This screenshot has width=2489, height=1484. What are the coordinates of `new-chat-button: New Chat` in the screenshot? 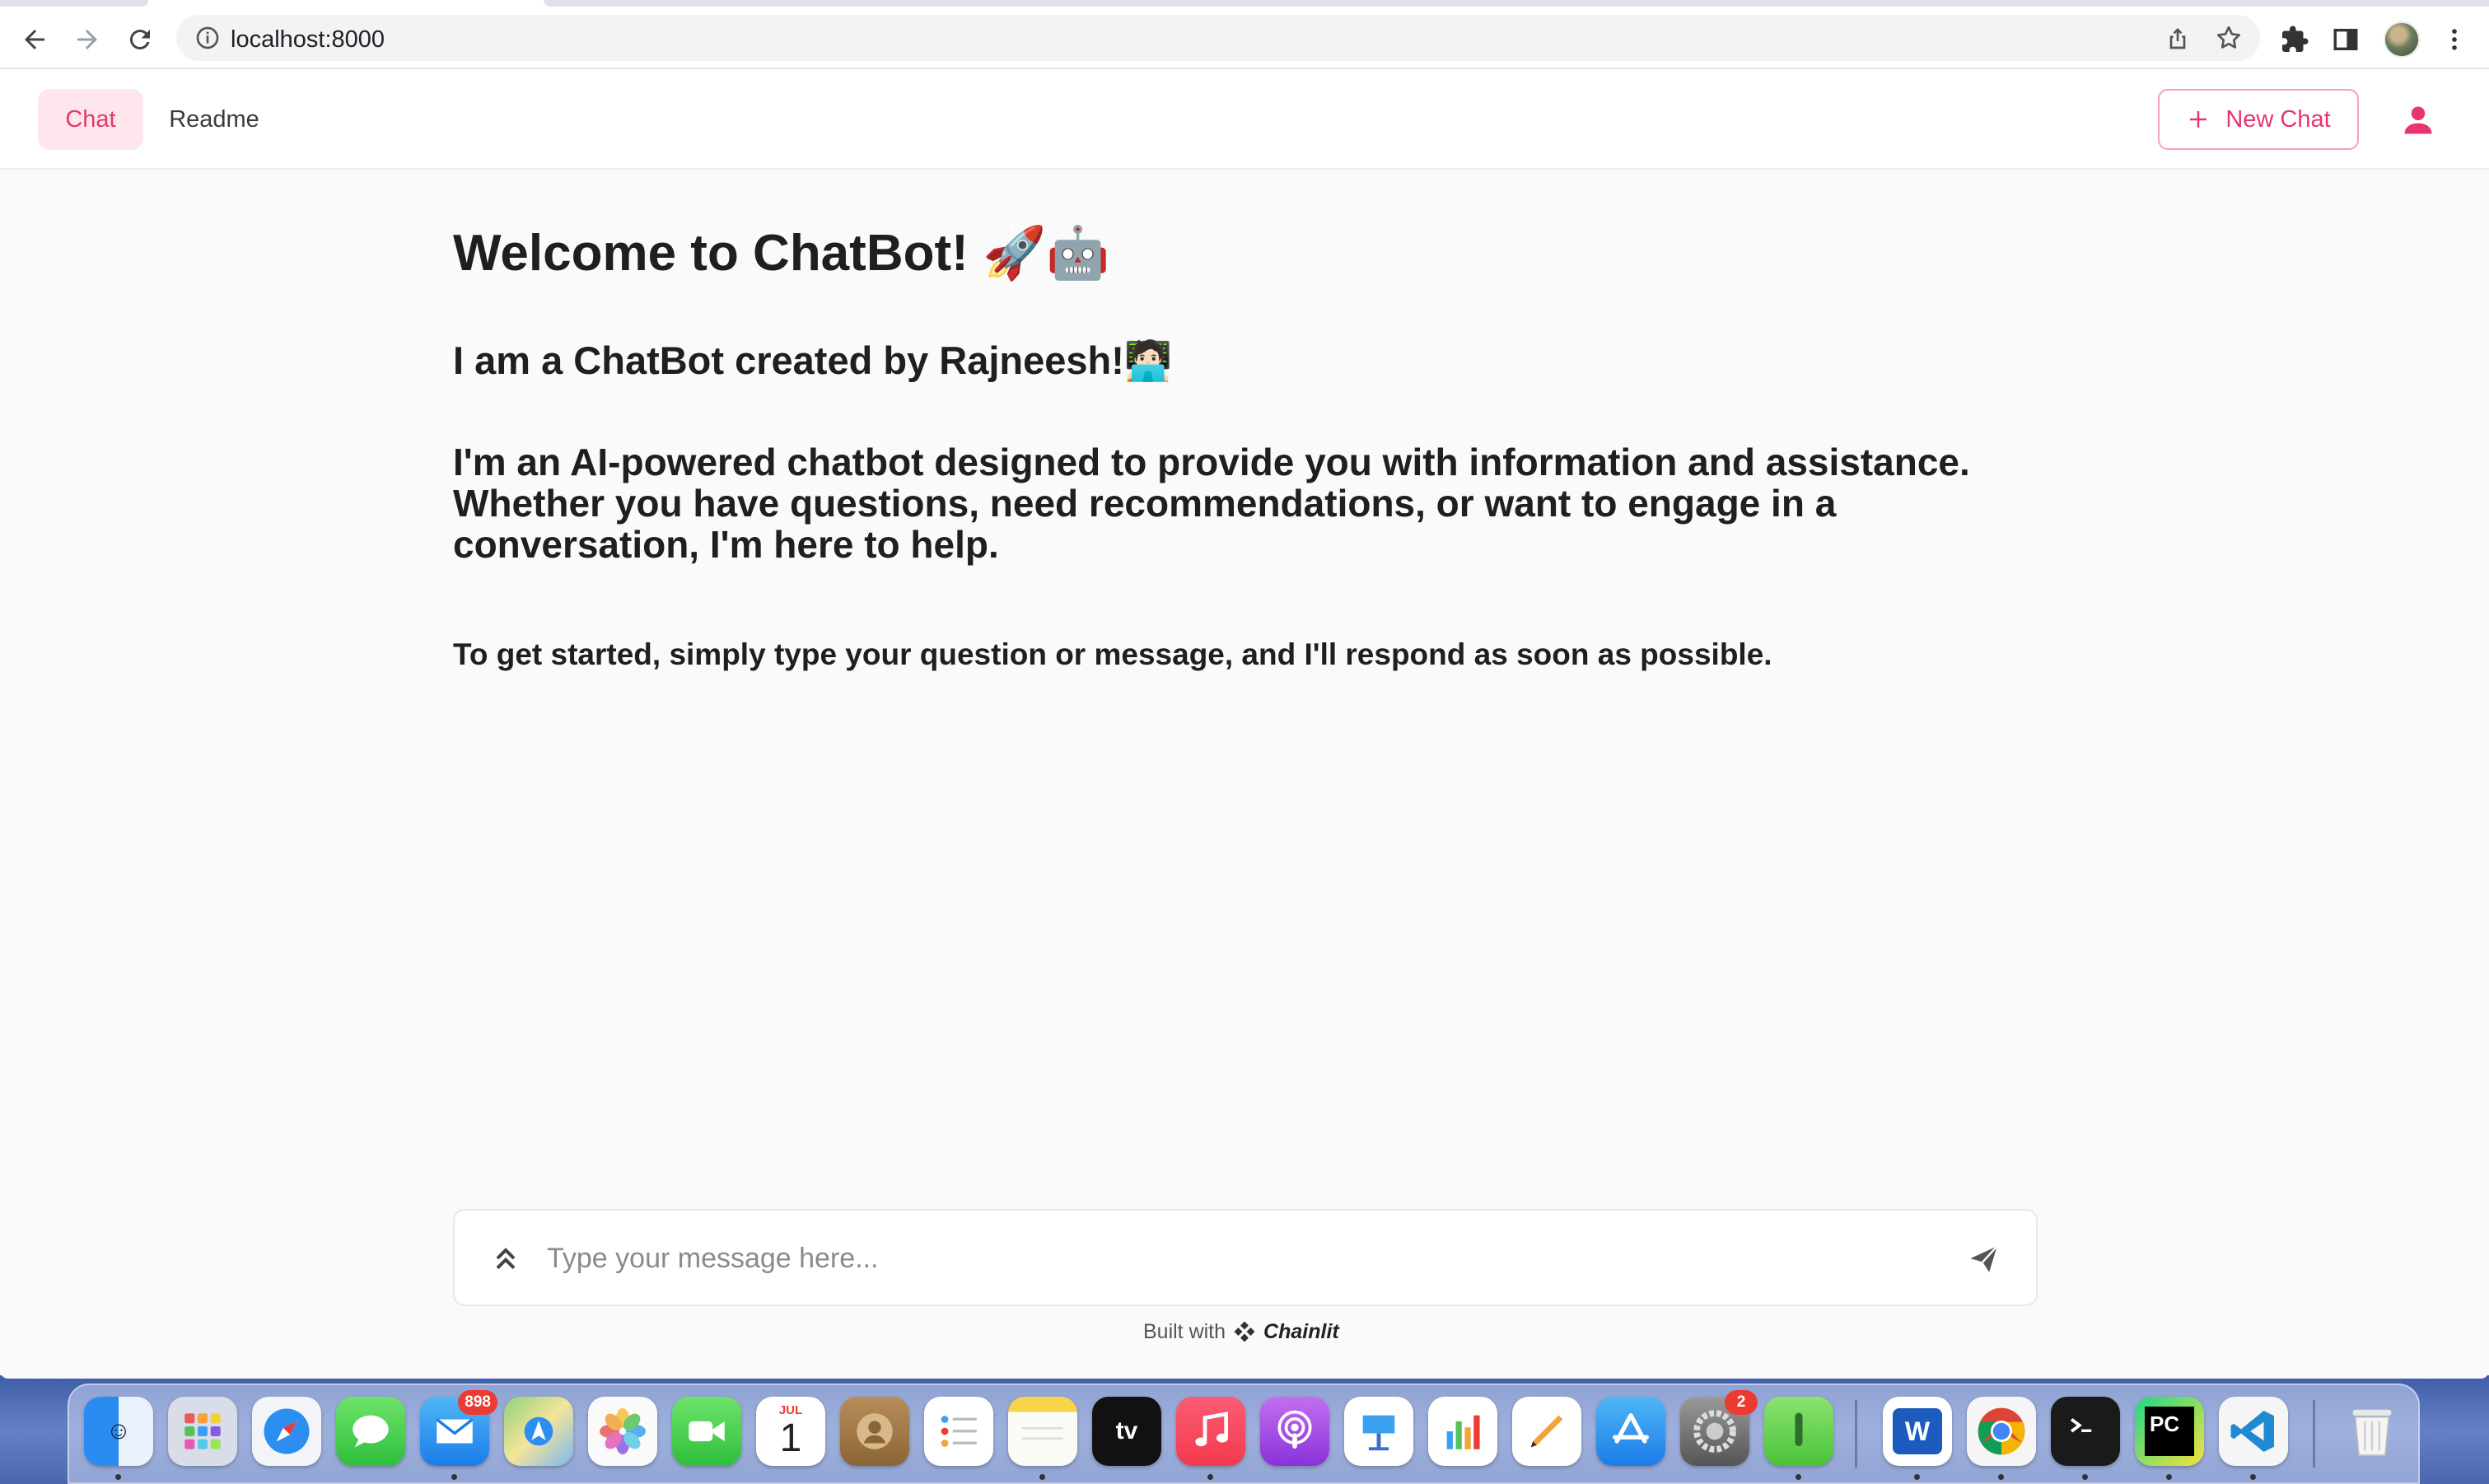 It's located at (2258, 119).